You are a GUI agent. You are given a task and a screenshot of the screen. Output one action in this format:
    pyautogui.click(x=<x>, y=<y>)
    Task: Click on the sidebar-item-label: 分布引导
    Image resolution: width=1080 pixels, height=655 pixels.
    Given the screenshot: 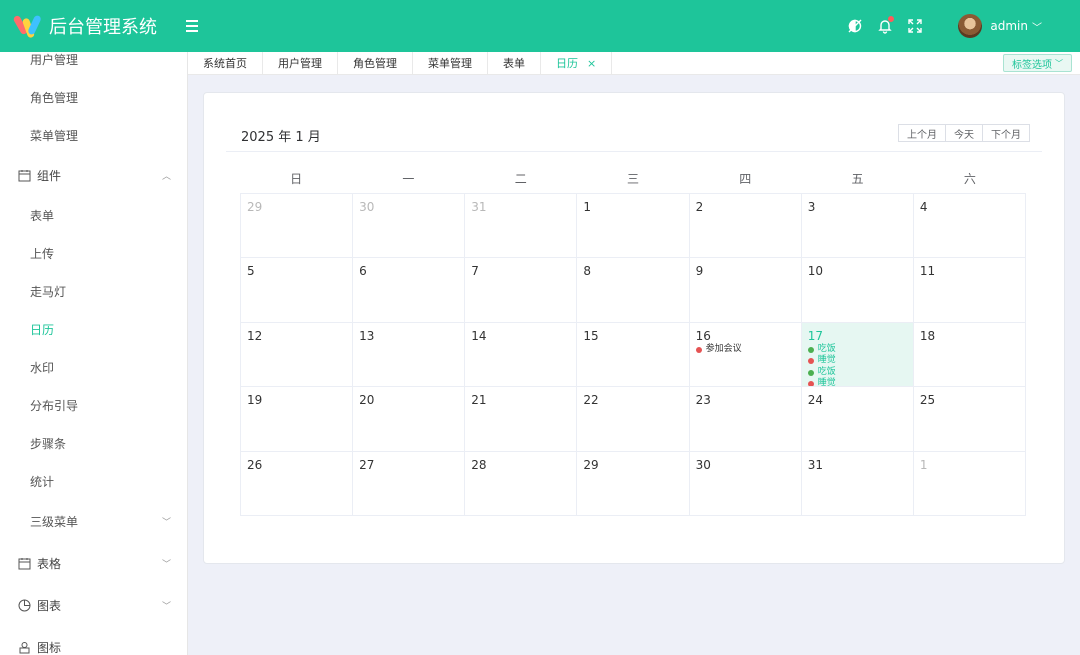 What is the action you would take?
    pyautogui.click(x=54, y=405)
    